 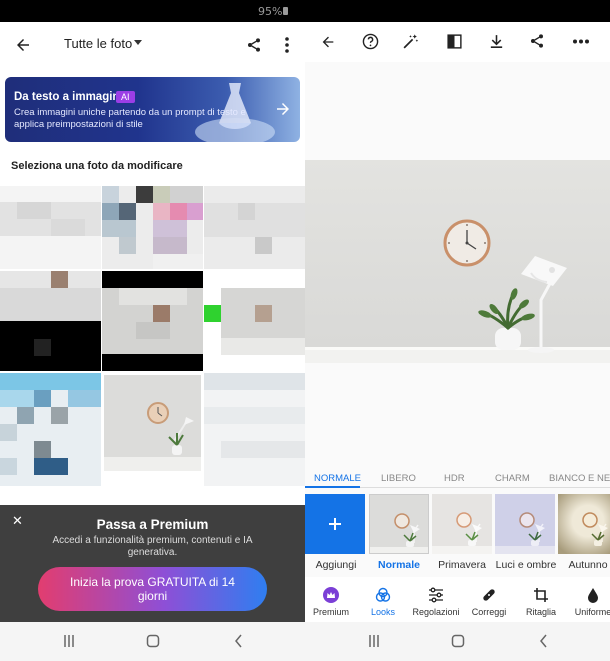 I want to click on ai-badge: AI, so click(x=125, y=97).